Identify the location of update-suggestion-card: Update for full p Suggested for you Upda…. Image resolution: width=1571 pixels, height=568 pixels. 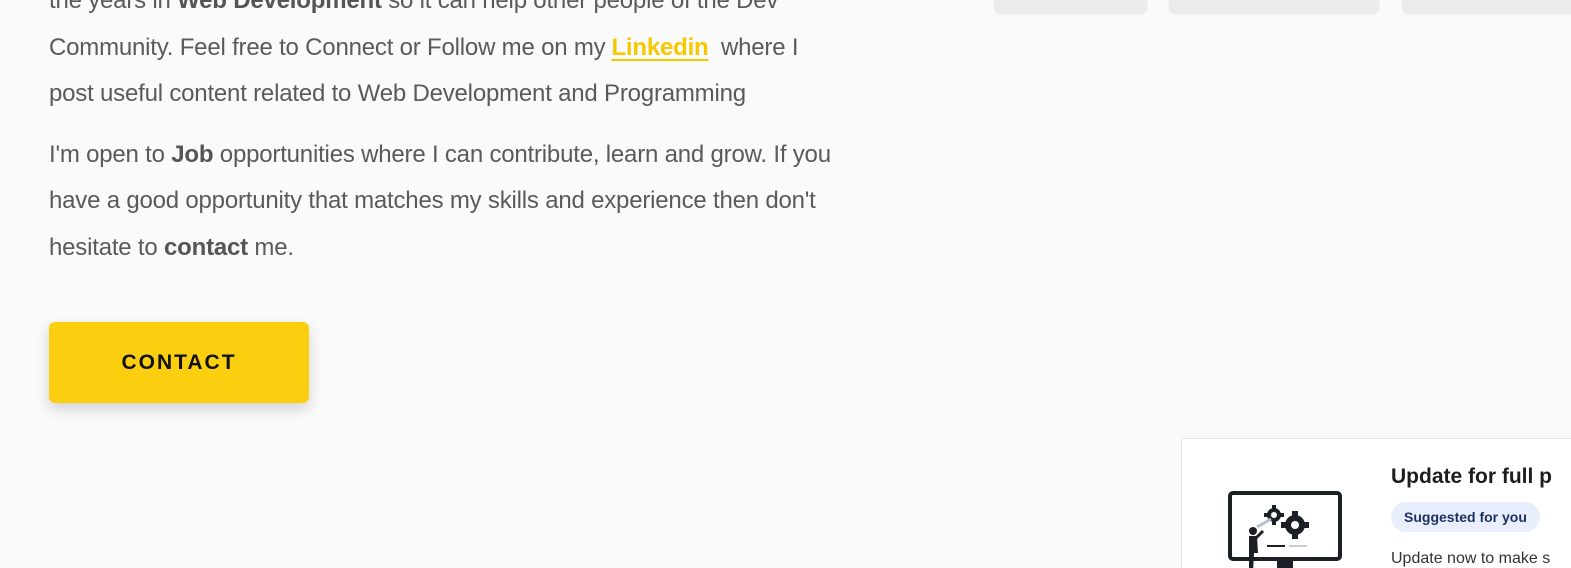
(1376, 503).